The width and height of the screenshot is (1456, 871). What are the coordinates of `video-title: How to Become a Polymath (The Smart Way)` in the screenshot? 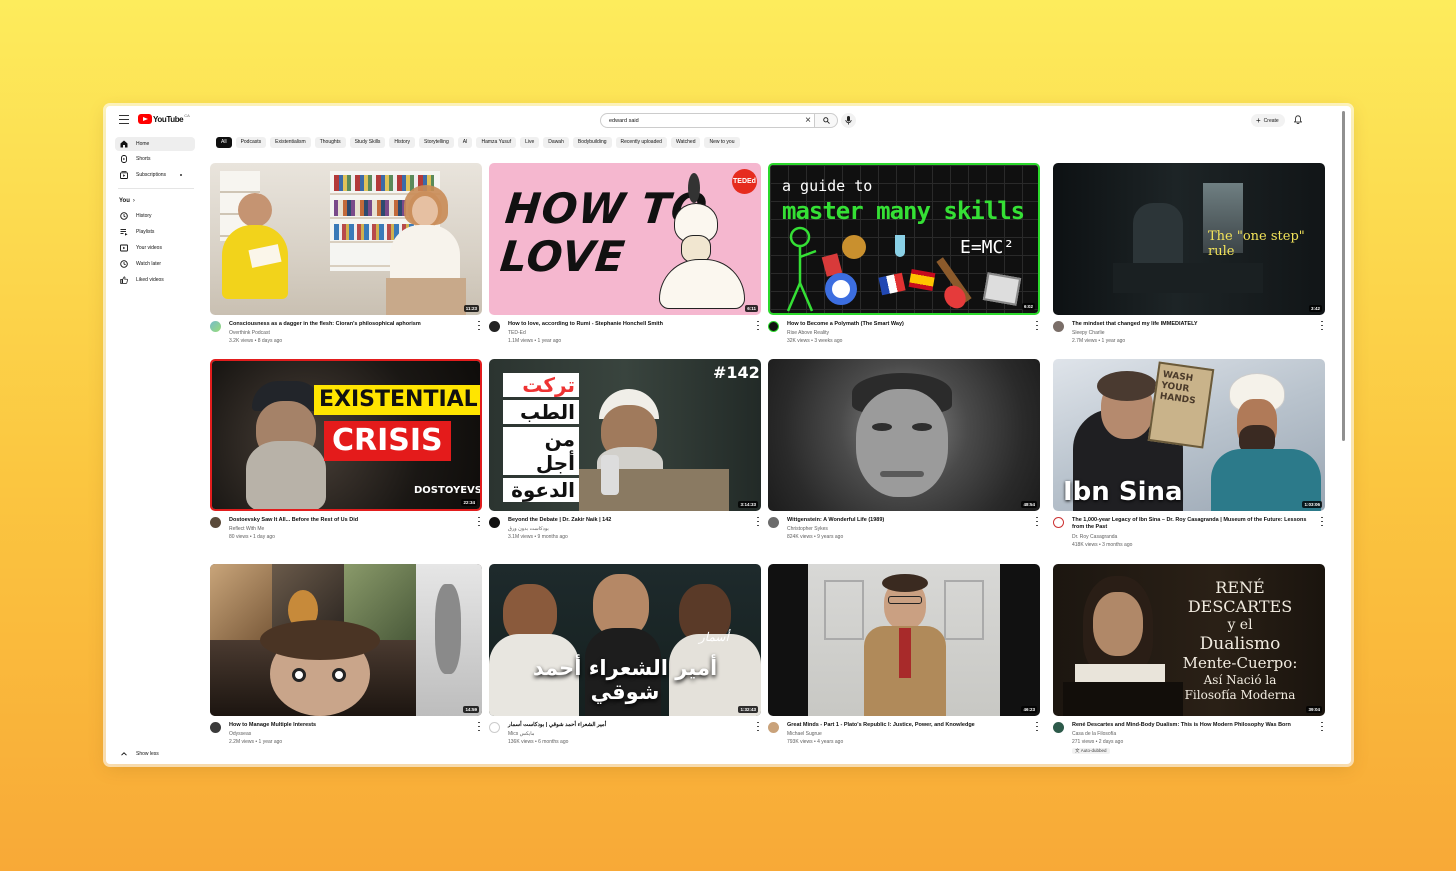 It's located at (907, 324).